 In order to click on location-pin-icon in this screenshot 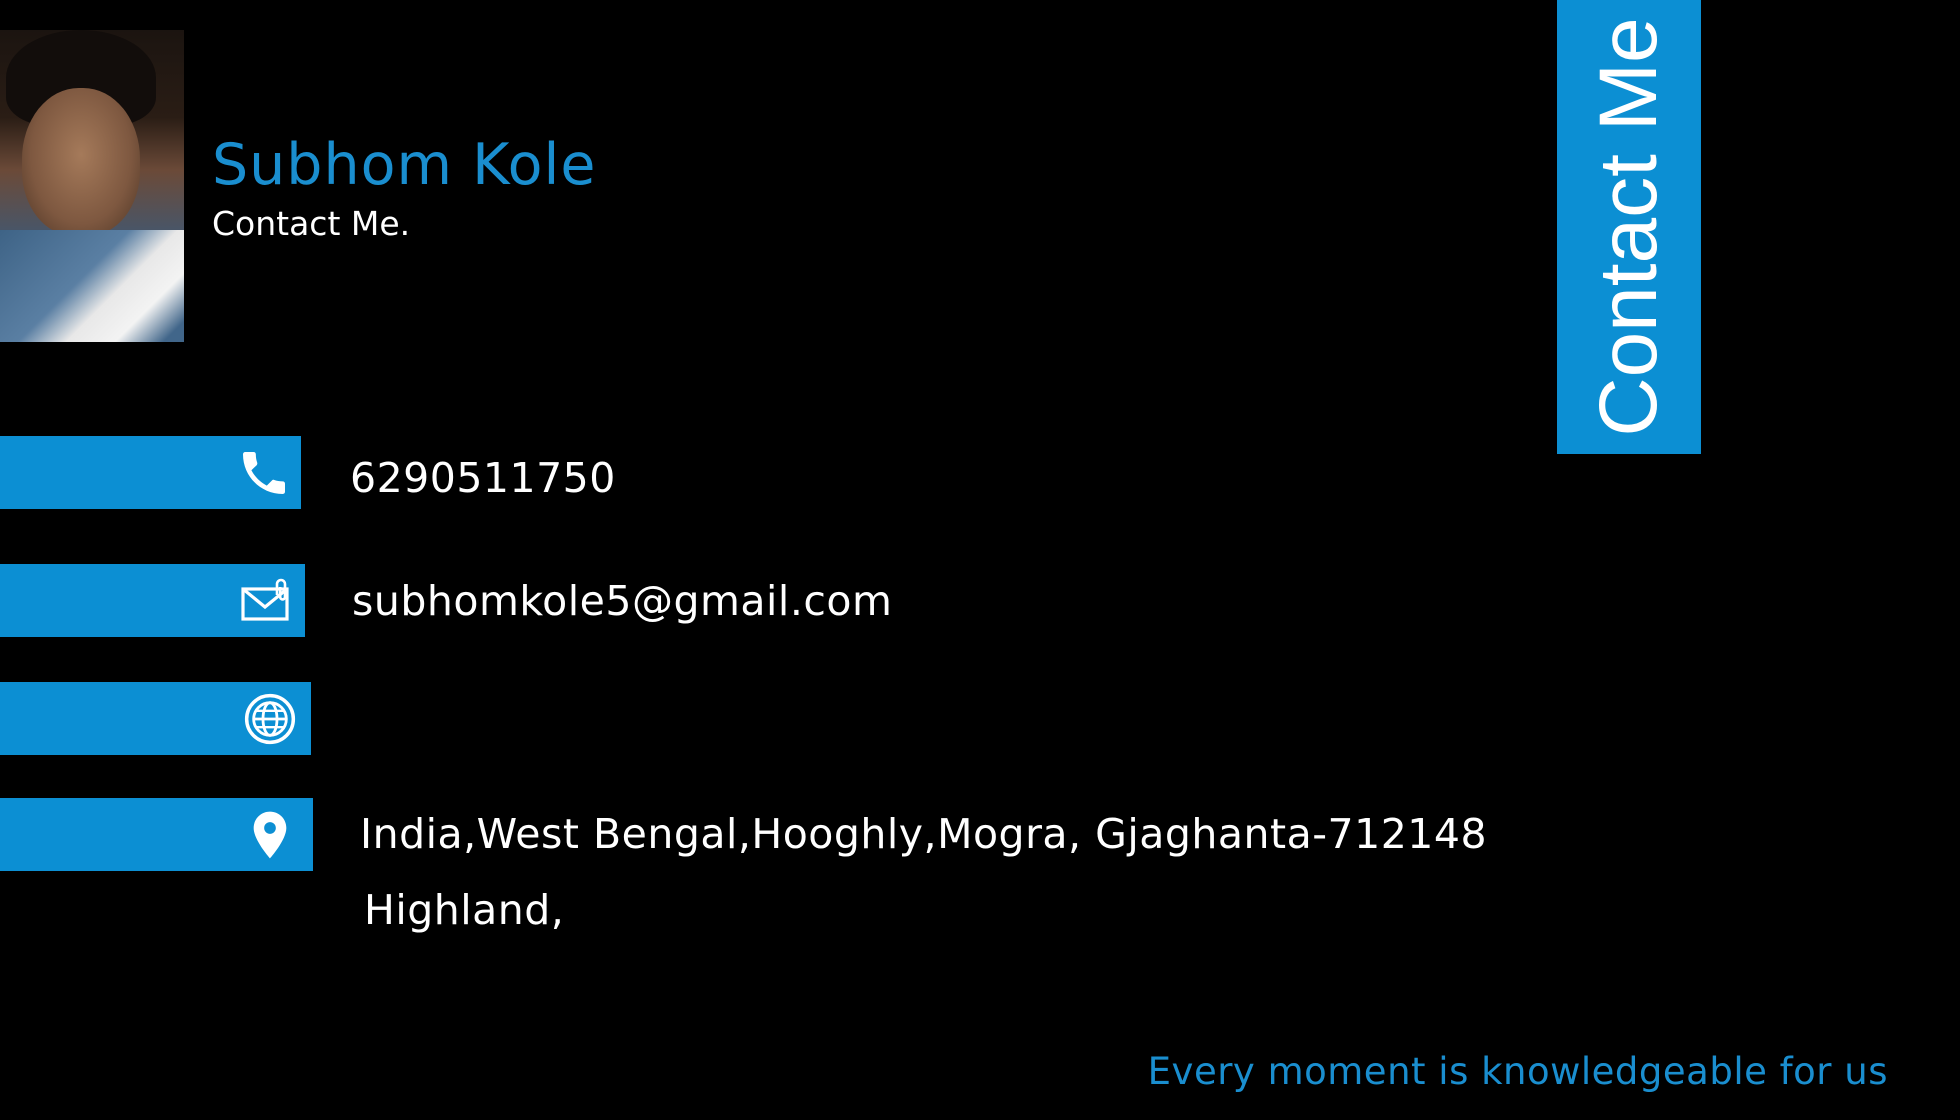, I will do `click(270, 835)`.